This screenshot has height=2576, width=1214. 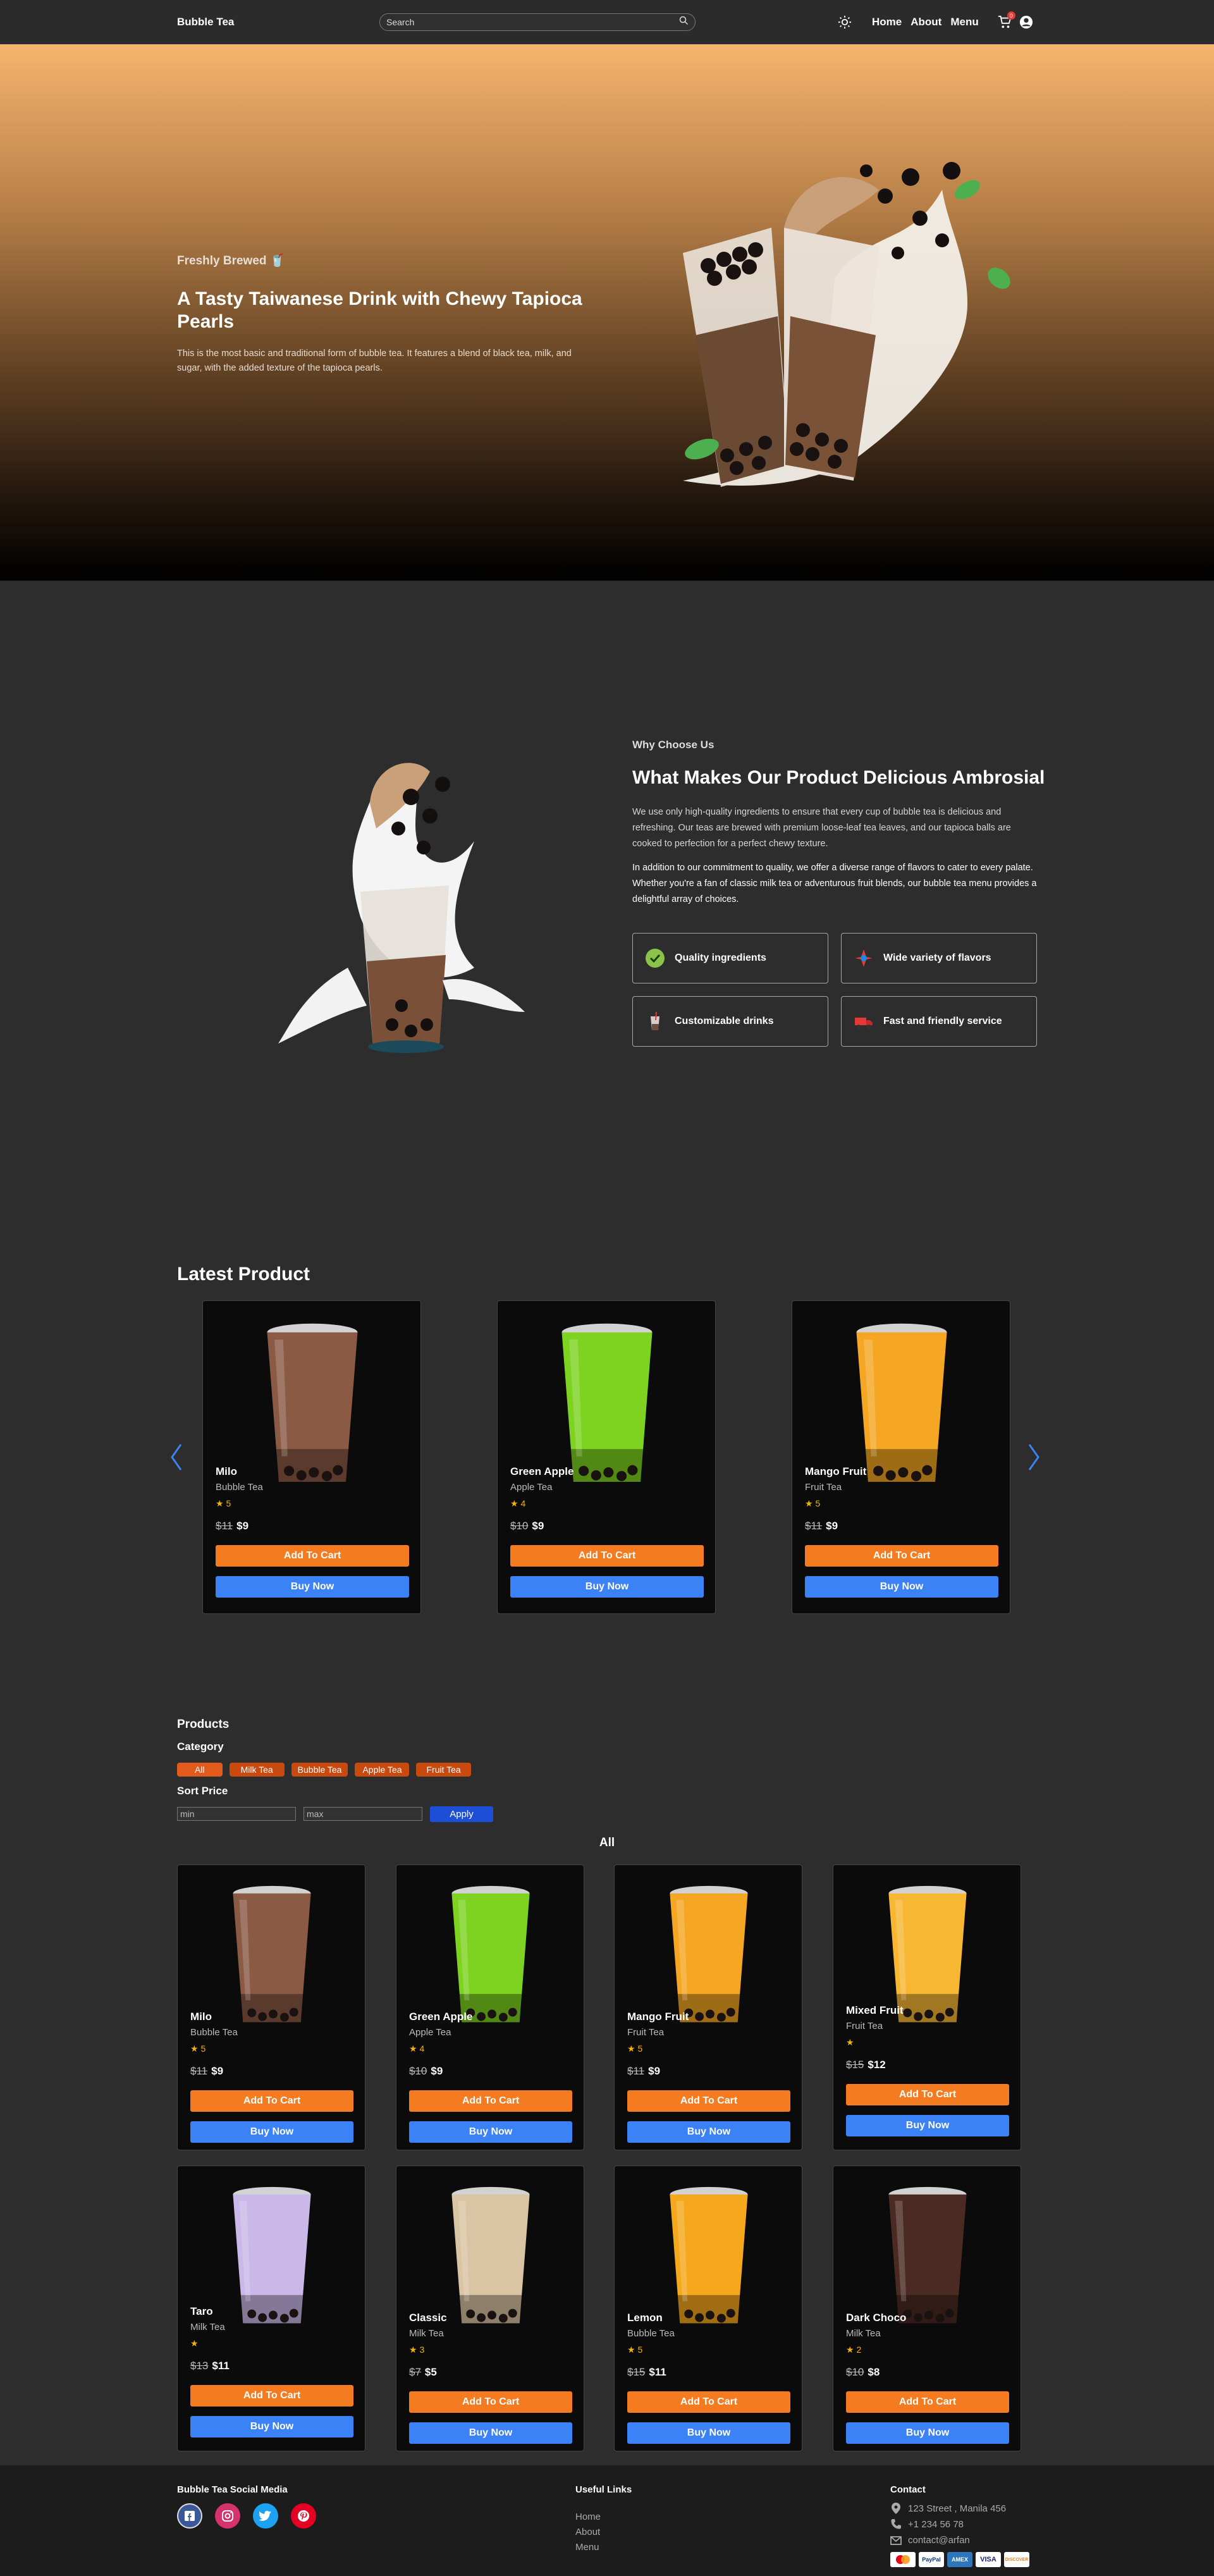 I want to click on latest-product-title: Latest Product, so click(x=244, y=1274).